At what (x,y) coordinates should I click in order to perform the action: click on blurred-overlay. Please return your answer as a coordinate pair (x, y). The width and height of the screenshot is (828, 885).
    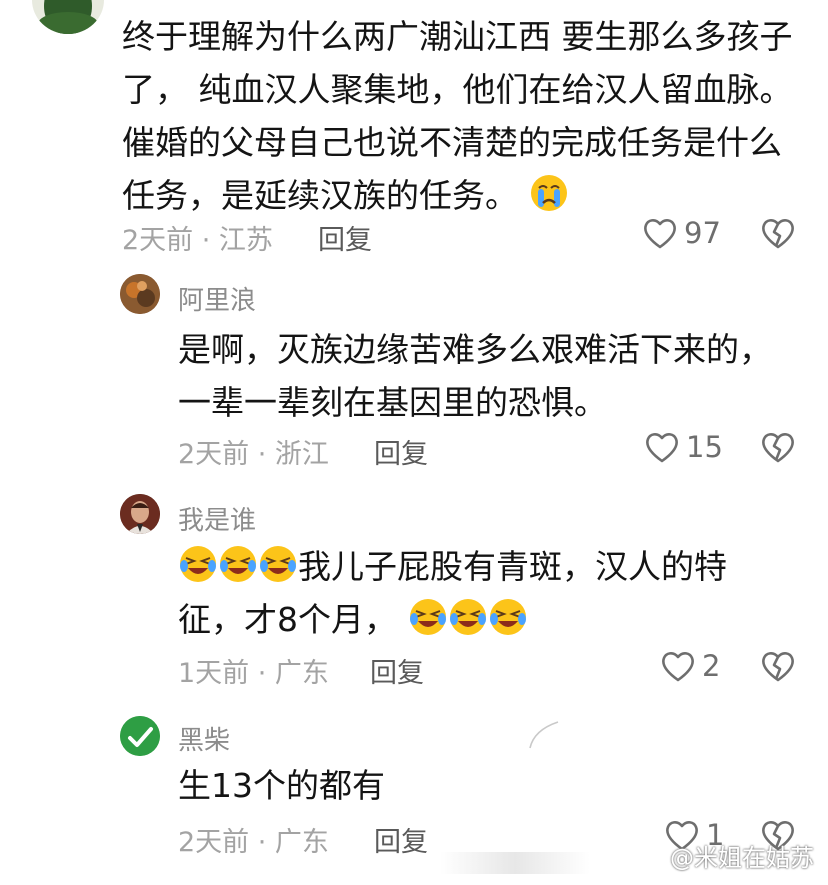
    Looking at the image, I should click on (515, 863).